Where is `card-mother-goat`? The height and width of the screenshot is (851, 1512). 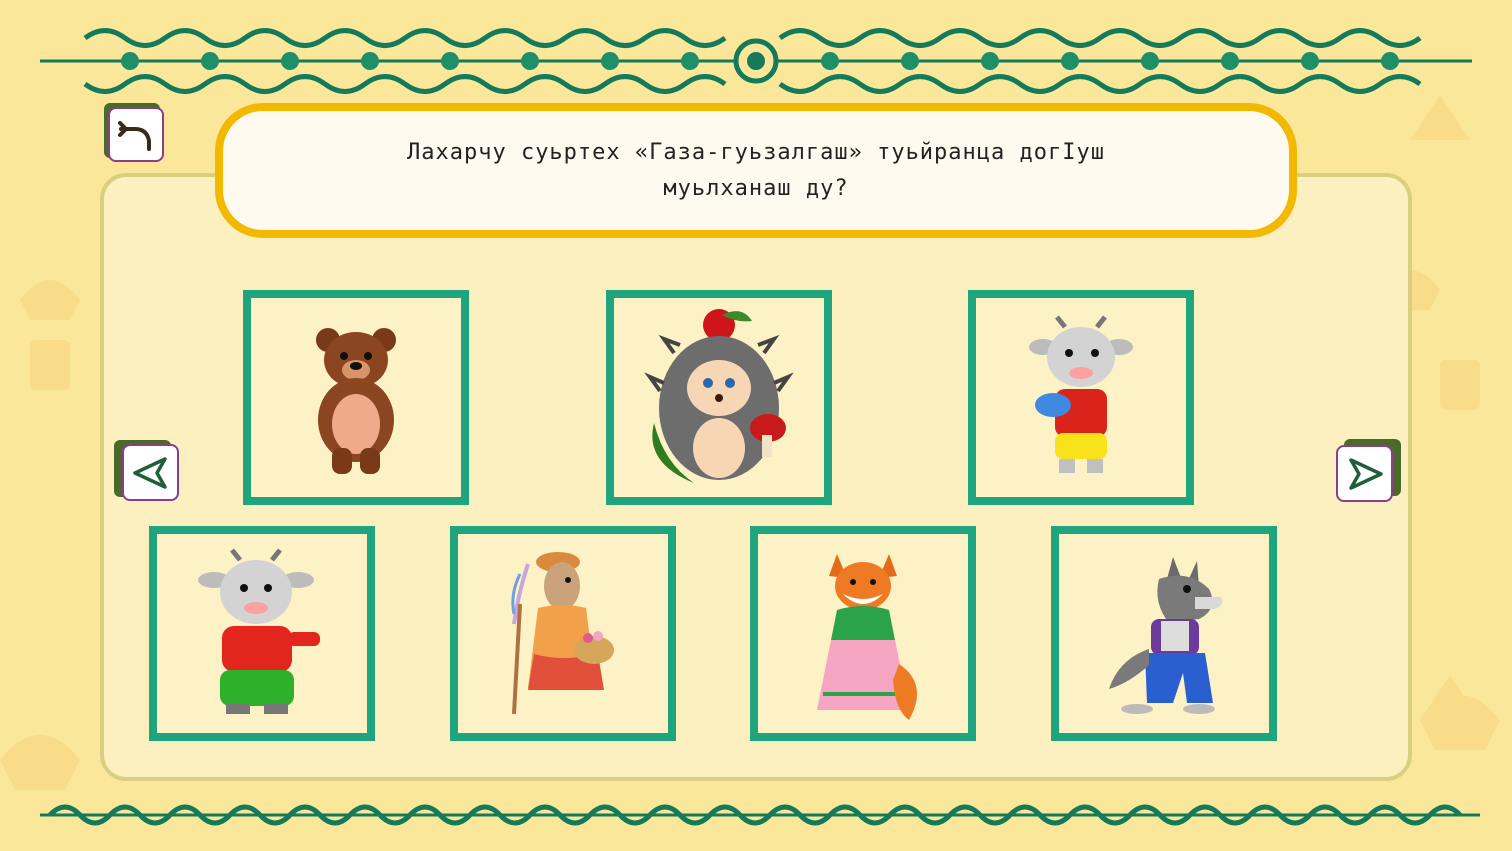
card-mother-goat is located at coordinates (563, 633).